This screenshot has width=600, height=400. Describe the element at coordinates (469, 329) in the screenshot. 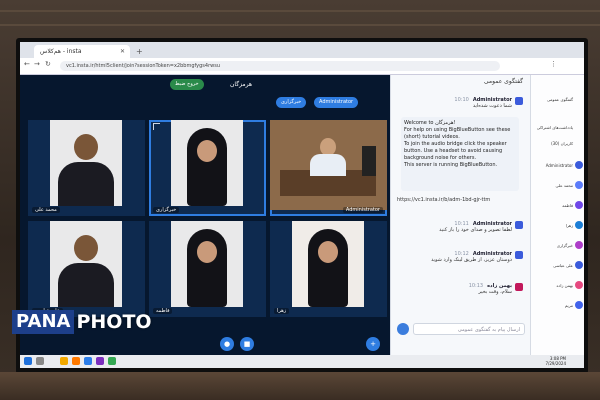

I see `chat-input: ارسال پیام به گفتگوی عمومی` at that location.